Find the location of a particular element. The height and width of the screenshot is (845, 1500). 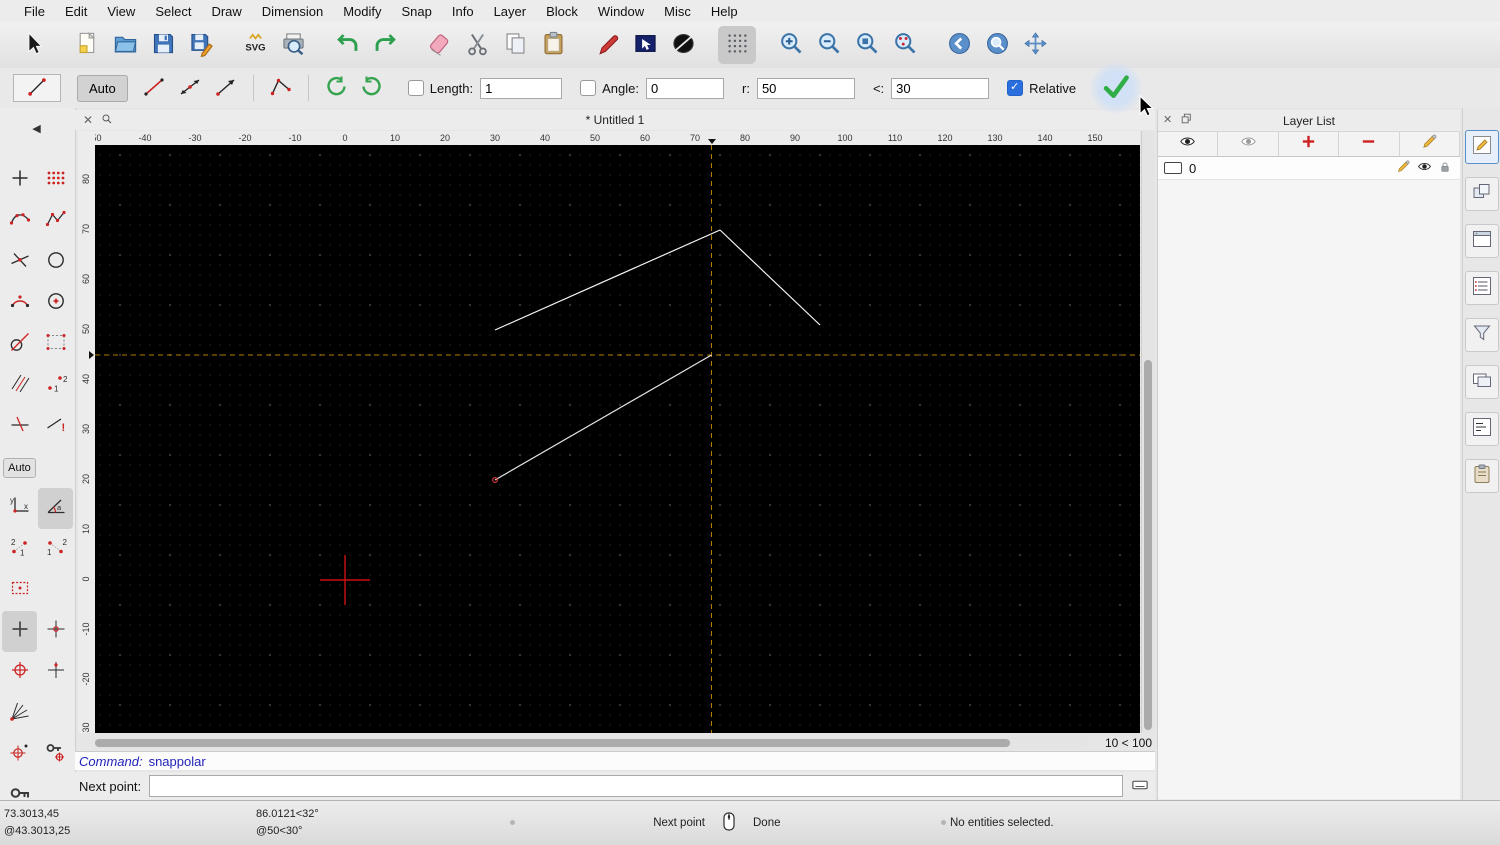

snap-distance is located at coordinates (19, 754).